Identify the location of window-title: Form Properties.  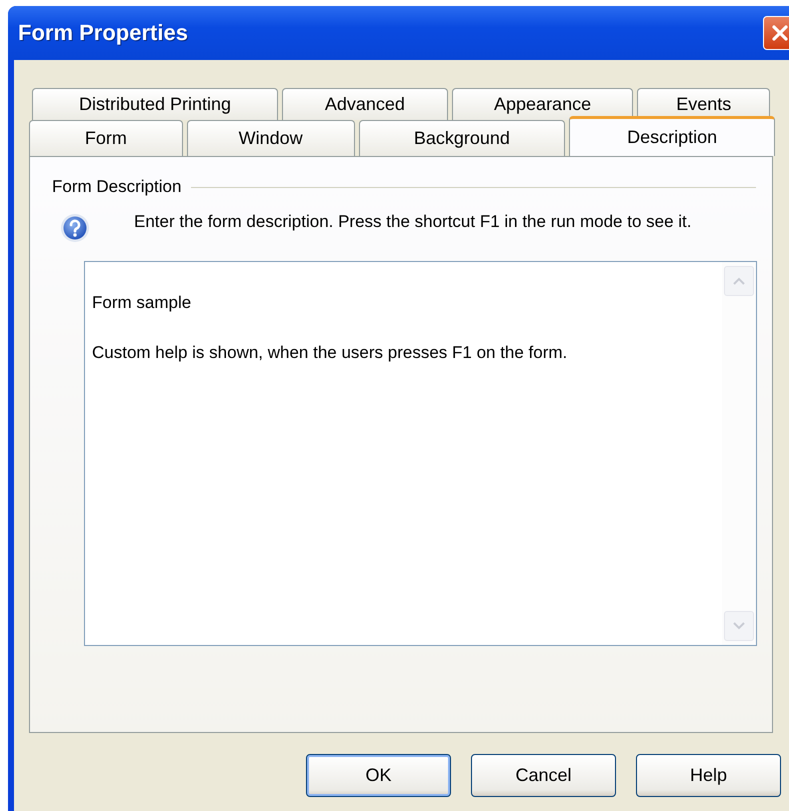
(103, 33).